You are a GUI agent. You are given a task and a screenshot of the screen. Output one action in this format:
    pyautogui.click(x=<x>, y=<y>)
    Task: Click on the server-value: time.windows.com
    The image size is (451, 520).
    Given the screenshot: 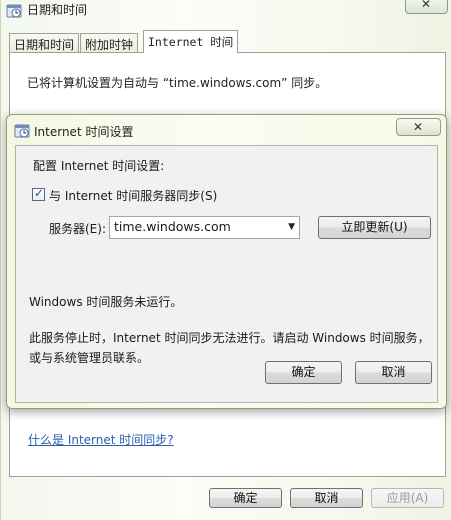 What is the action you would take?
    pyautogui.click(x=172, y=226)
    